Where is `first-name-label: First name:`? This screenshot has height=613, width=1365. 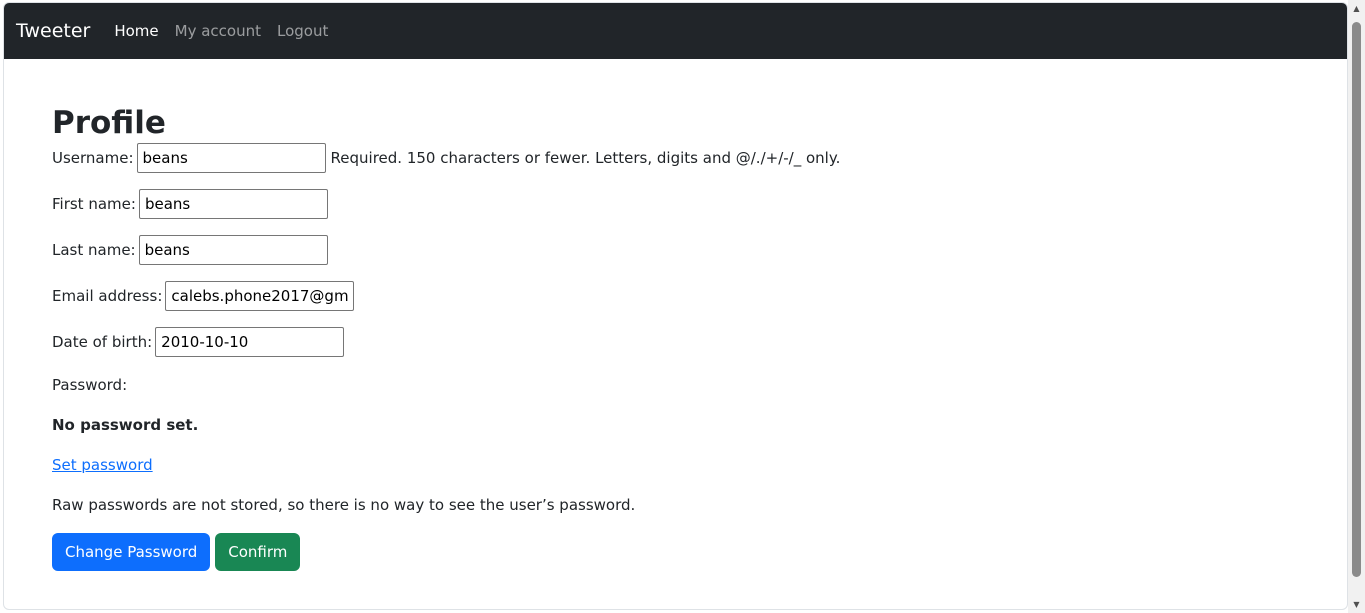
first-name-label: First name: is located at coordinates (94, 204).